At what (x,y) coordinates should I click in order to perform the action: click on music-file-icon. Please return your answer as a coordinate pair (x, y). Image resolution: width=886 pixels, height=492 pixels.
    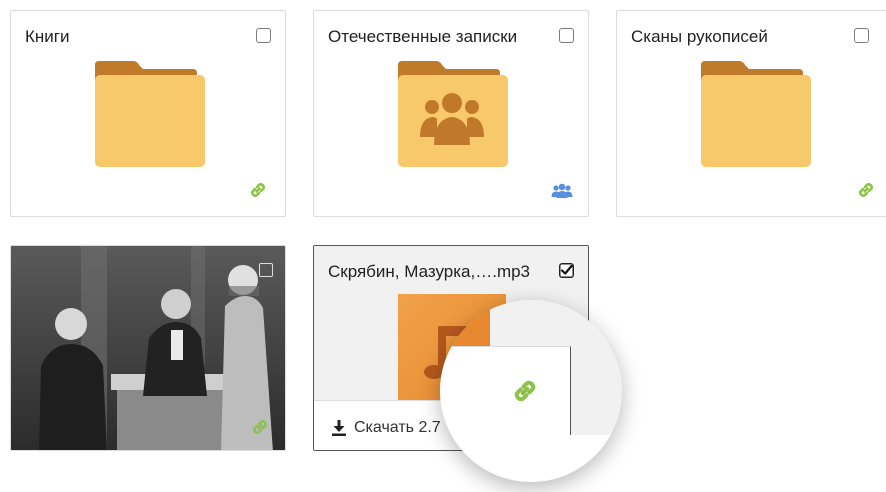
    Looking at the image, I should click on (465, 324).